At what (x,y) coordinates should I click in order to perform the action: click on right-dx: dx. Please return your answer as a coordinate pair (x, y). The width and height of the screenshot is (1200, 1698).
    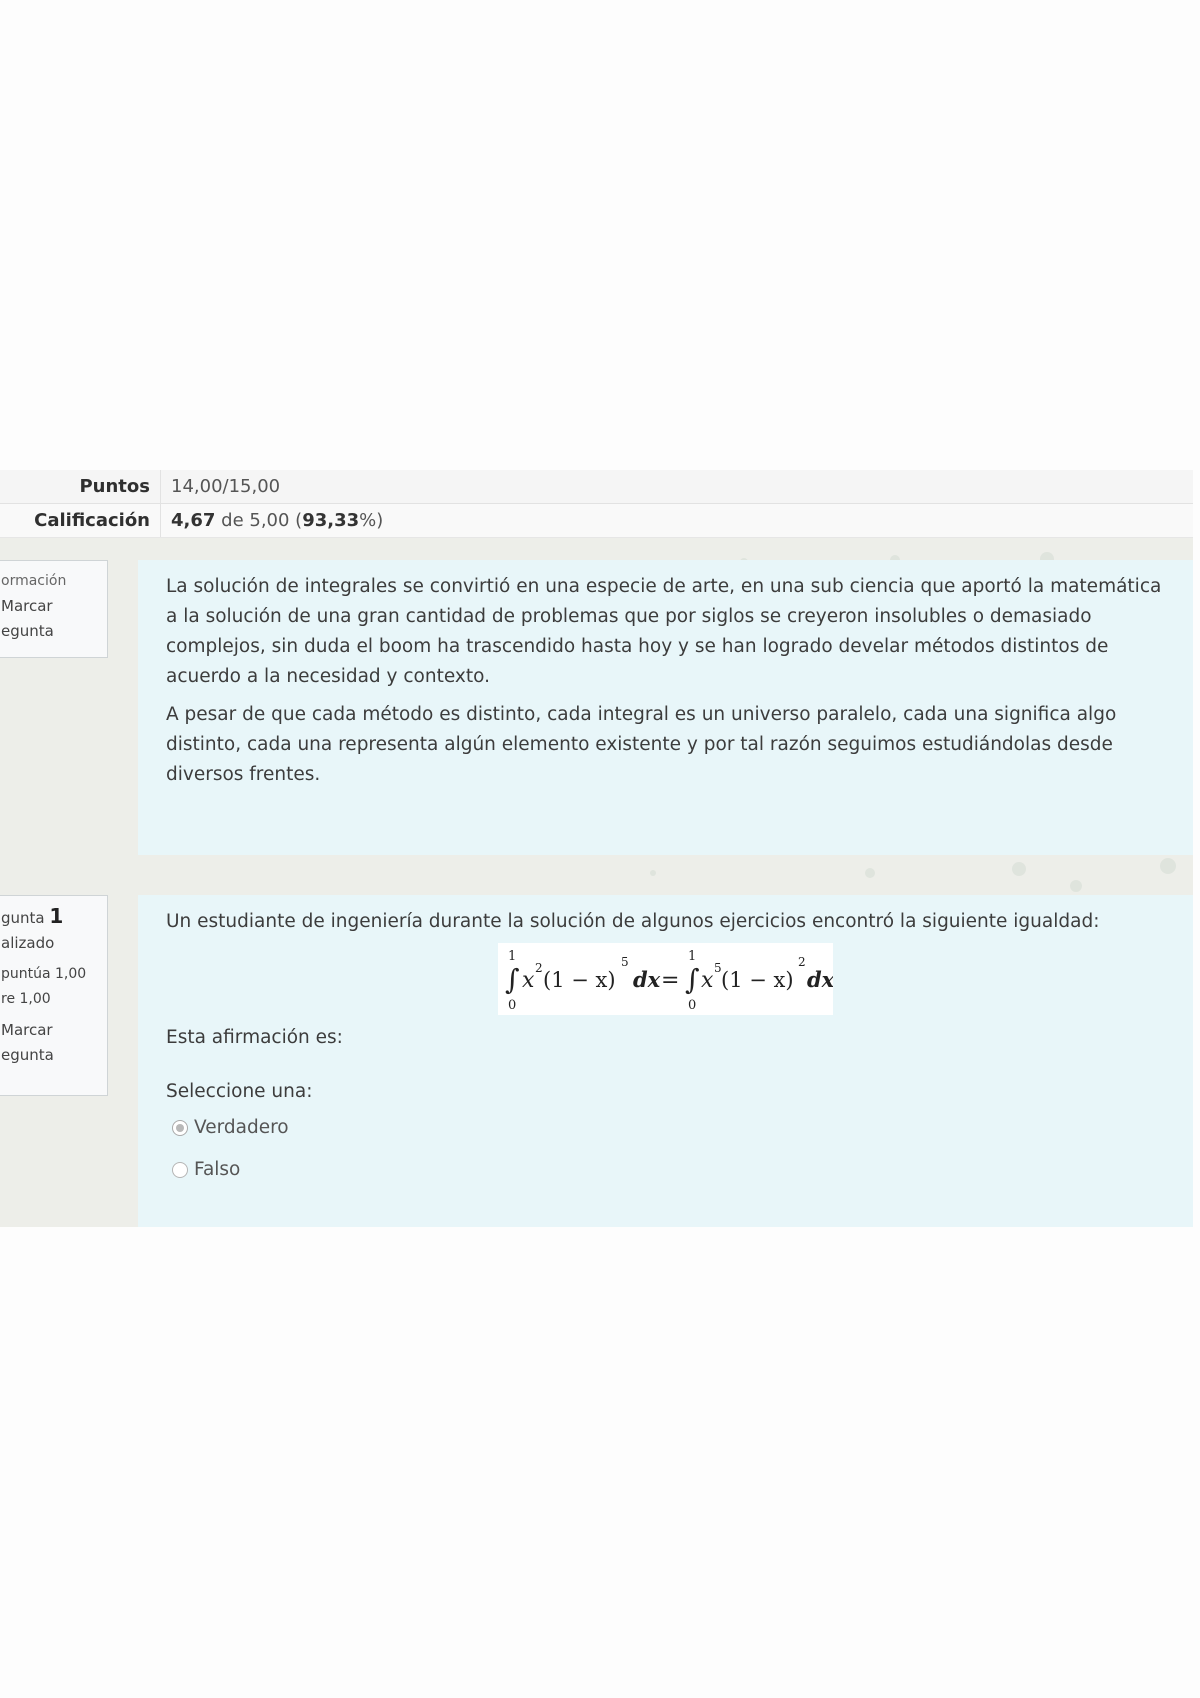
    Looking at the image, I should click on (820, 979).